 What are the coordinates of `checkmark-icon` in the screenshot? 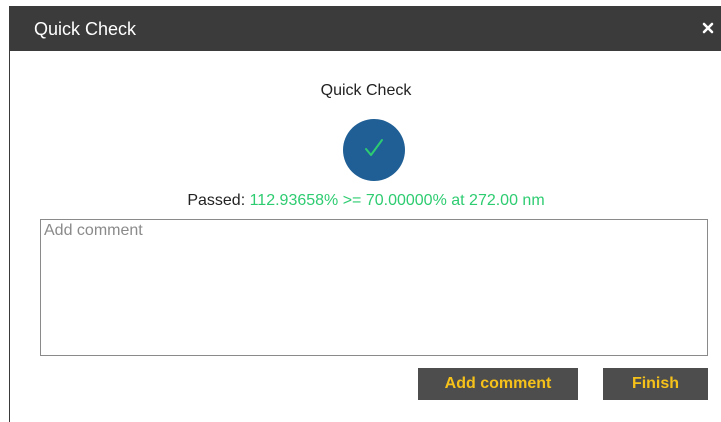 It's located at (374, 150).